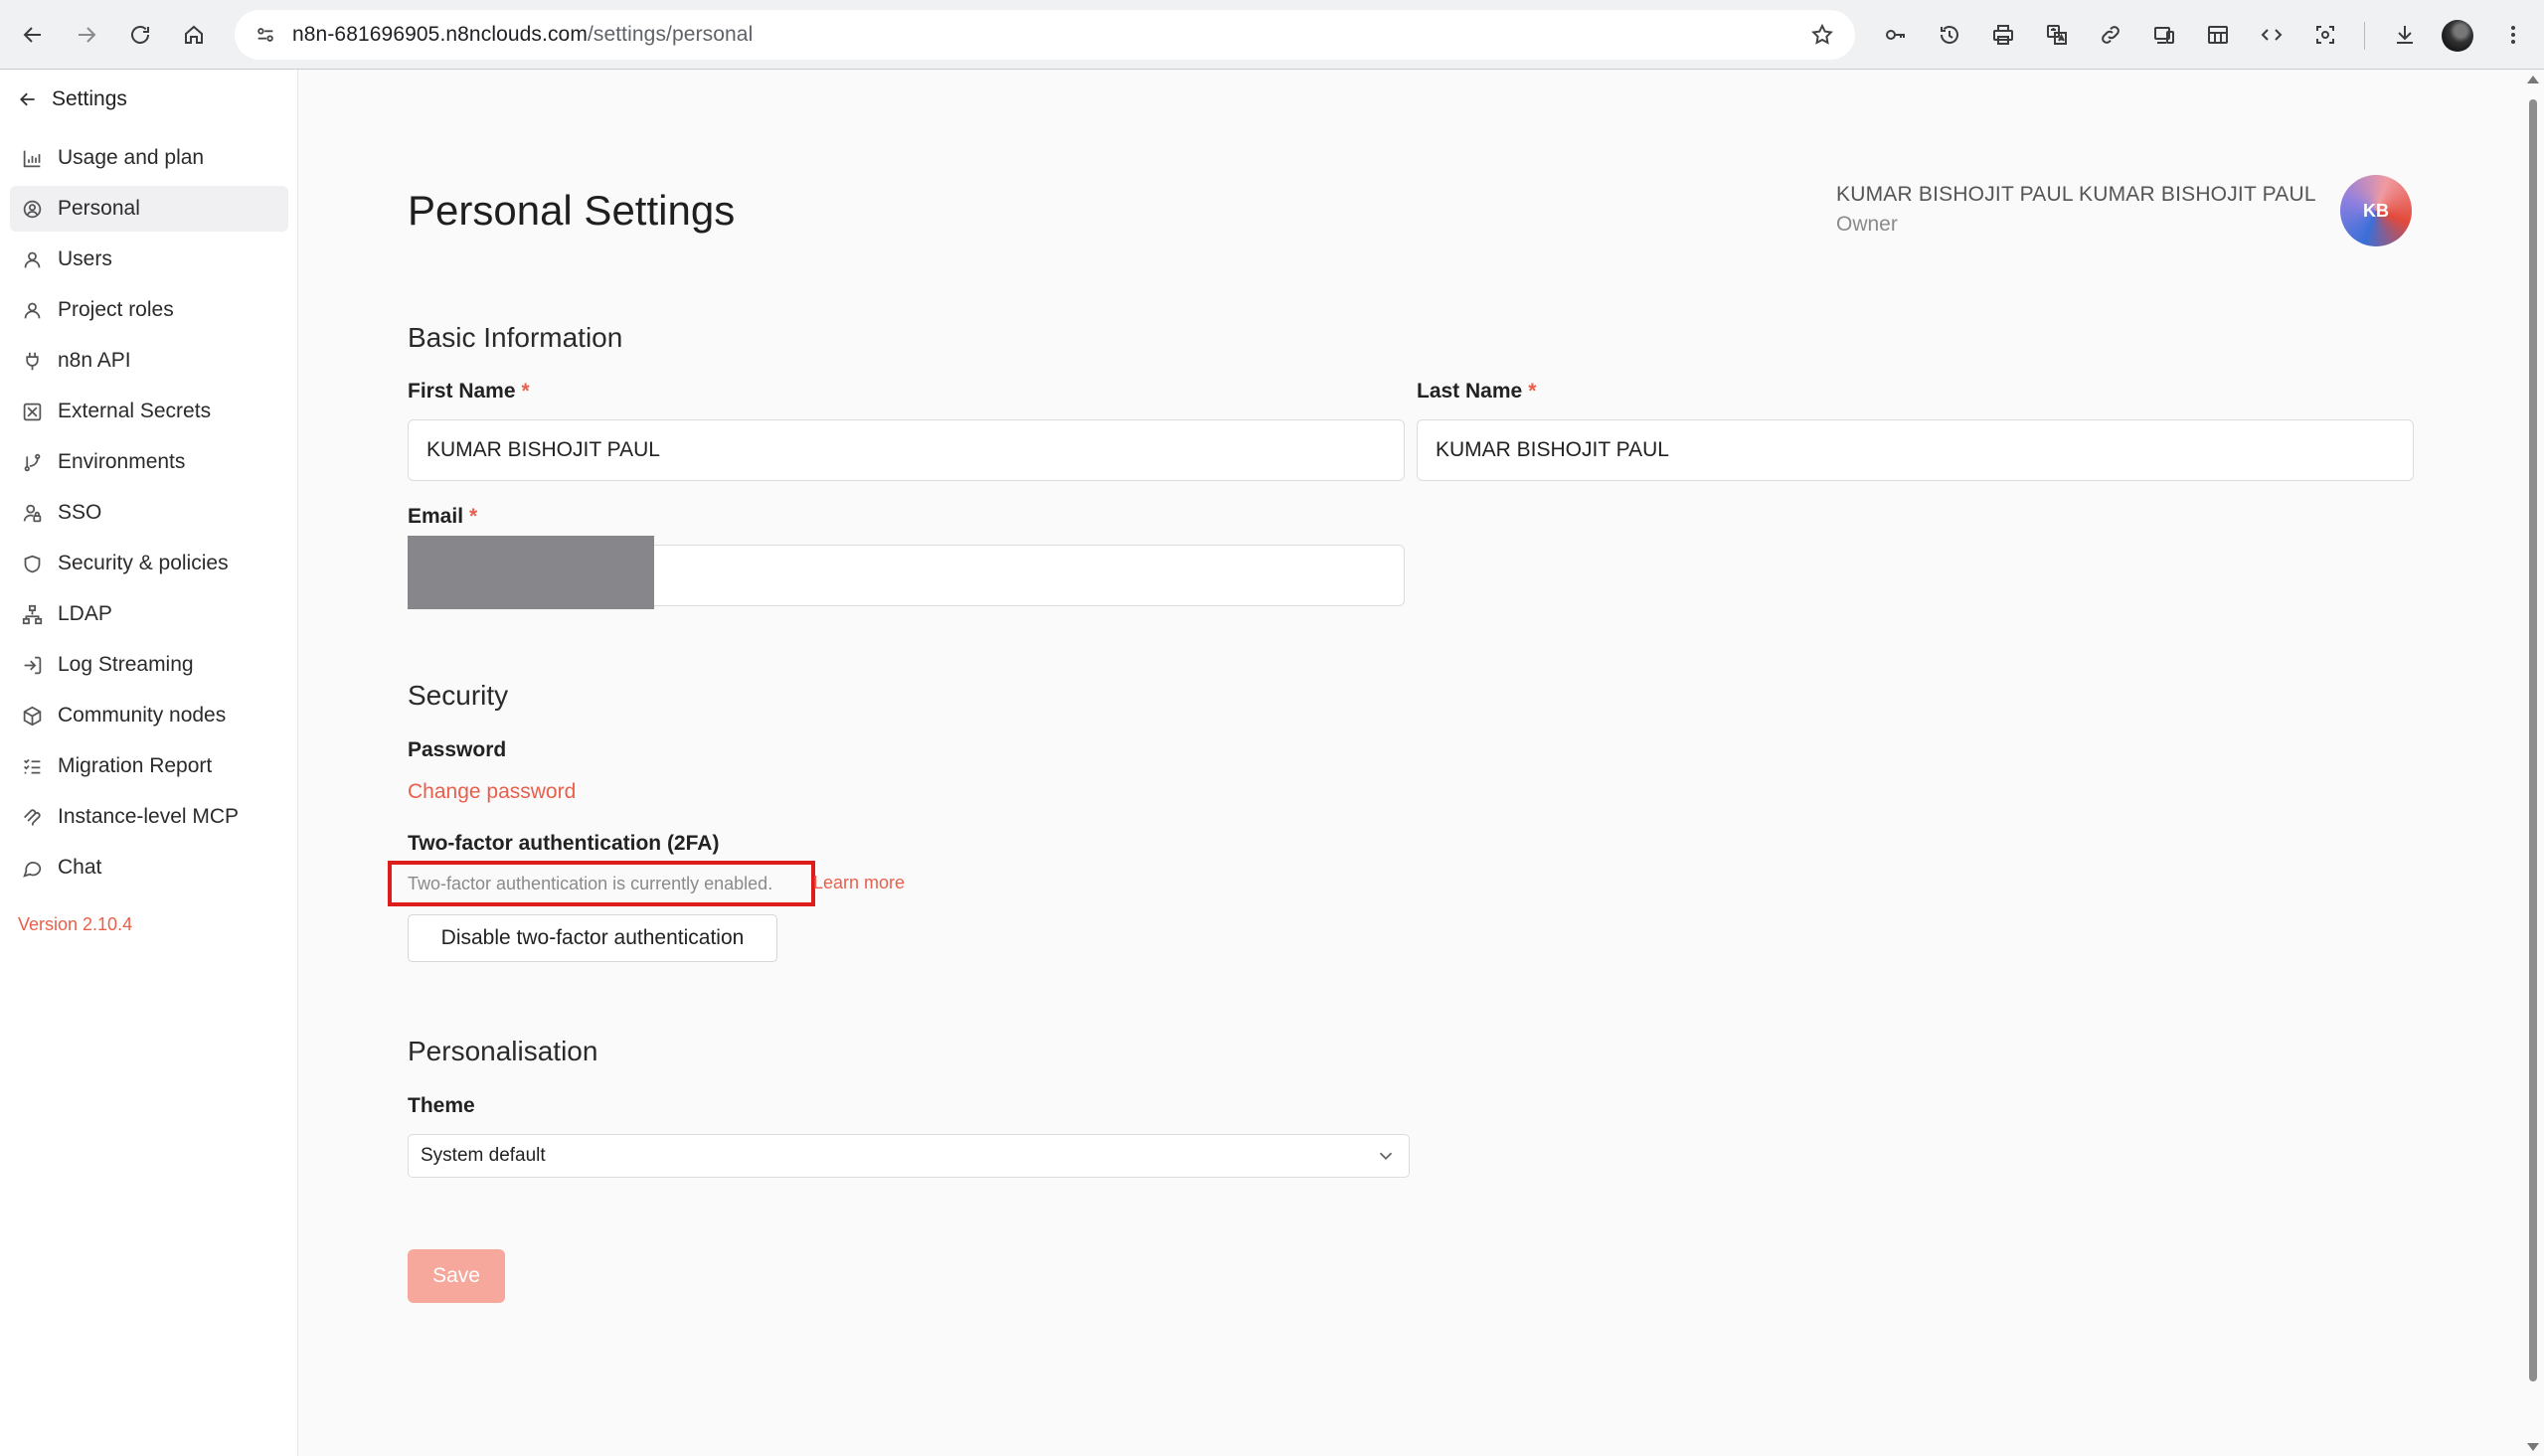  Describe the element at coordinates (2076, 194) in the screenshot. I see `user-name: KUMAR BISHOJIT PAUL KUMAR BISHOJIT PAUL` at that location.